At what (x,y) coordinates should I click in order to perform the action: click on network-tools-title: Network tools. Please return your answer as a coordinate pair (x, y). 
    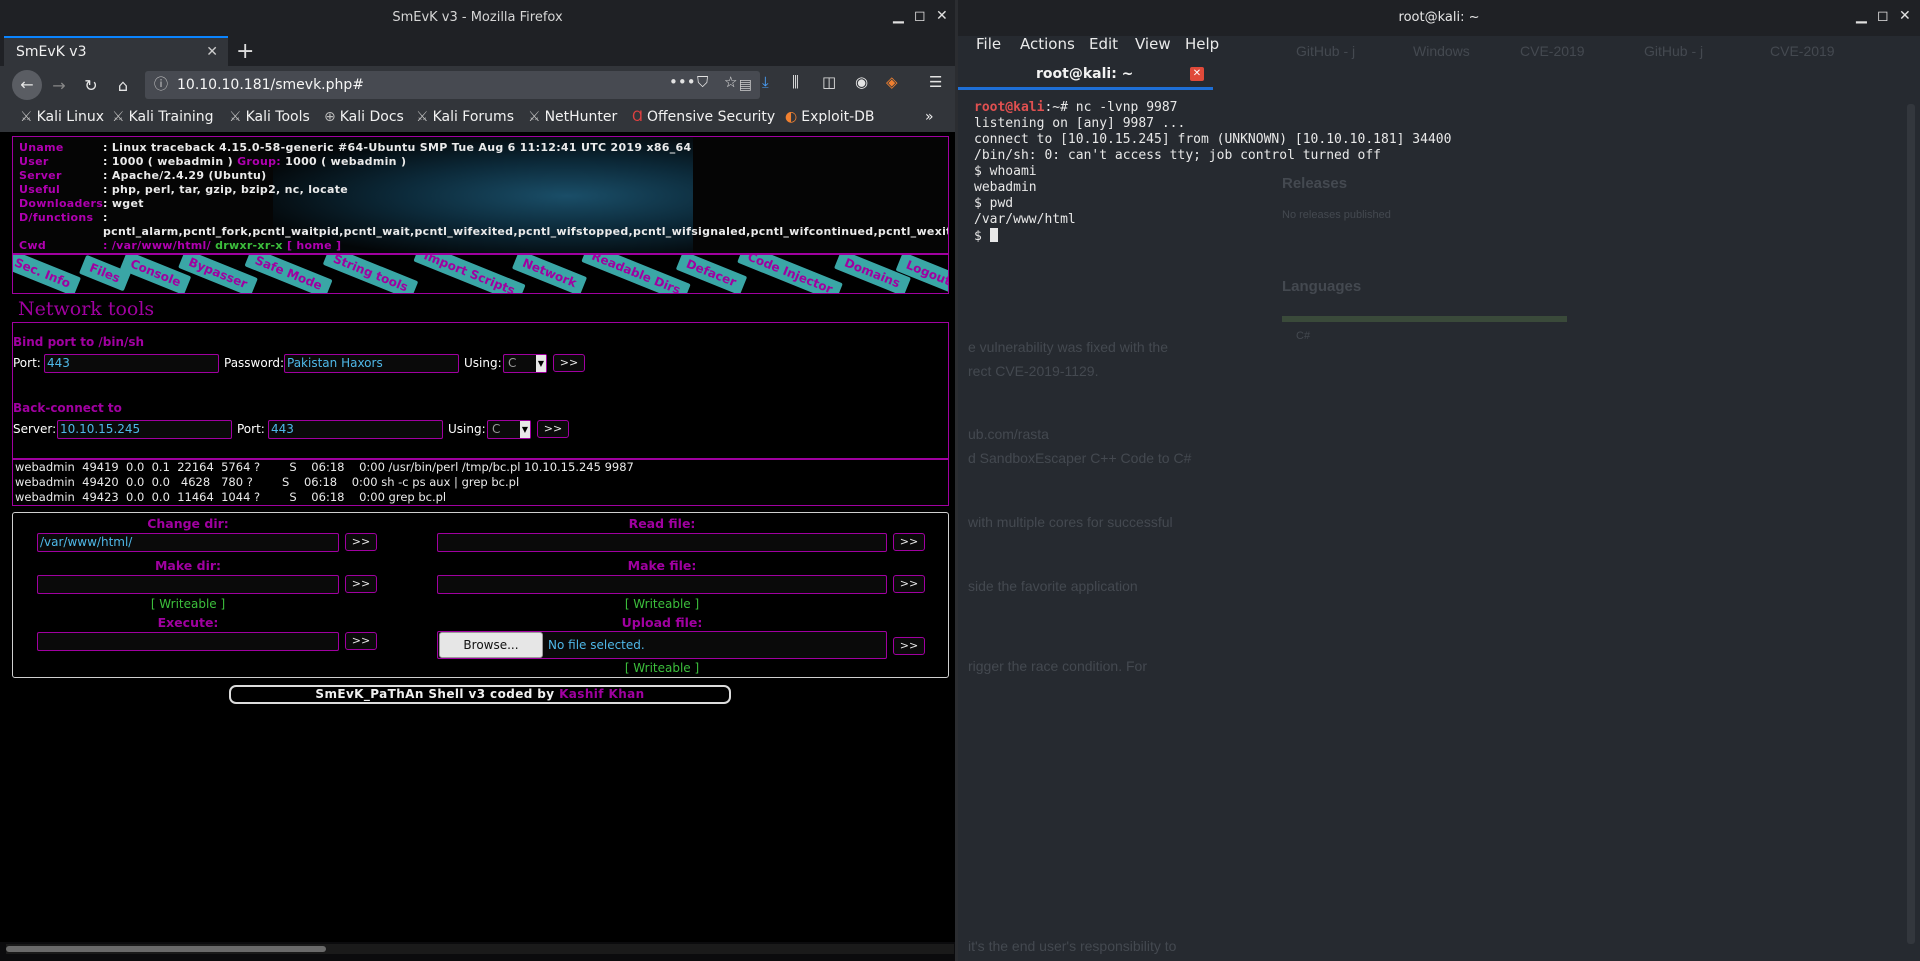
    Looking at the image, I should click on (86, 309).